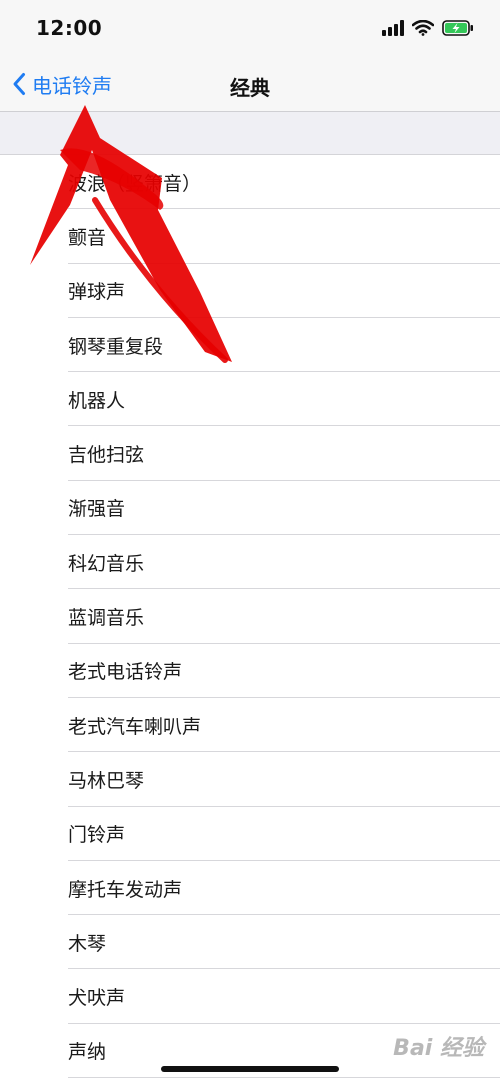  Describe the element at coordinates (250, 236) in the screenshot. I see `list-item-ringtone: 颤音` at that location.